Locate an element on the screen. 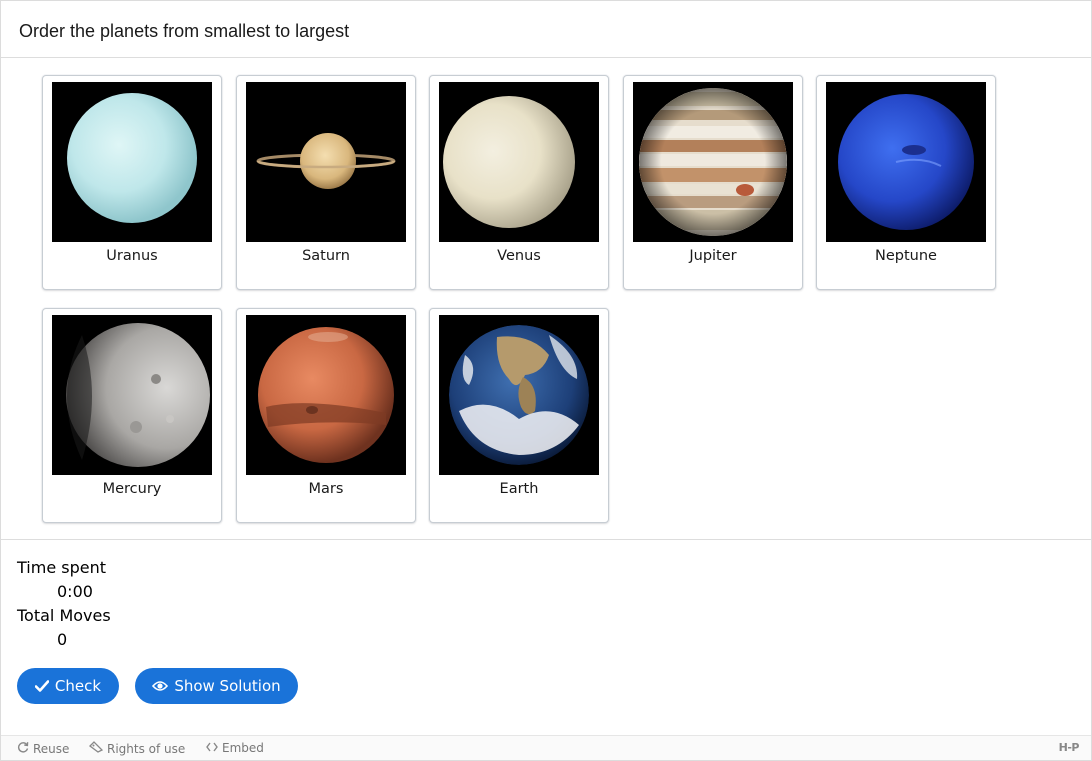 Image resolution: width=1092 pixels, height=761 pixels. rights-label: Rights of use is located at coordinates (146, 748).